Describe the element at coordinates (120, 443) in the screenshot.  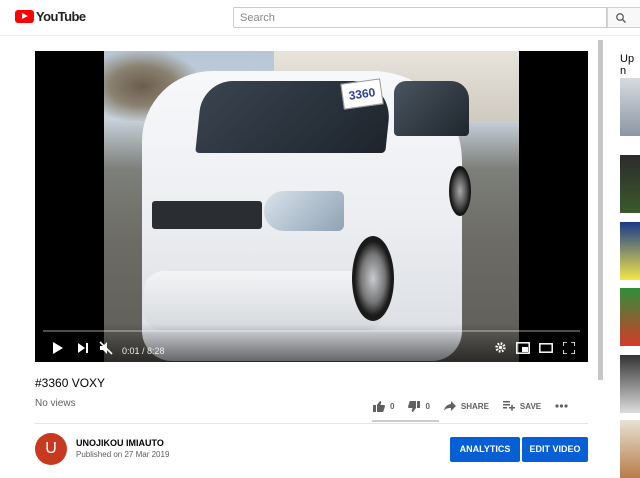
I see `channel-name: UNOJIKOU IMIAUTO` at that location.